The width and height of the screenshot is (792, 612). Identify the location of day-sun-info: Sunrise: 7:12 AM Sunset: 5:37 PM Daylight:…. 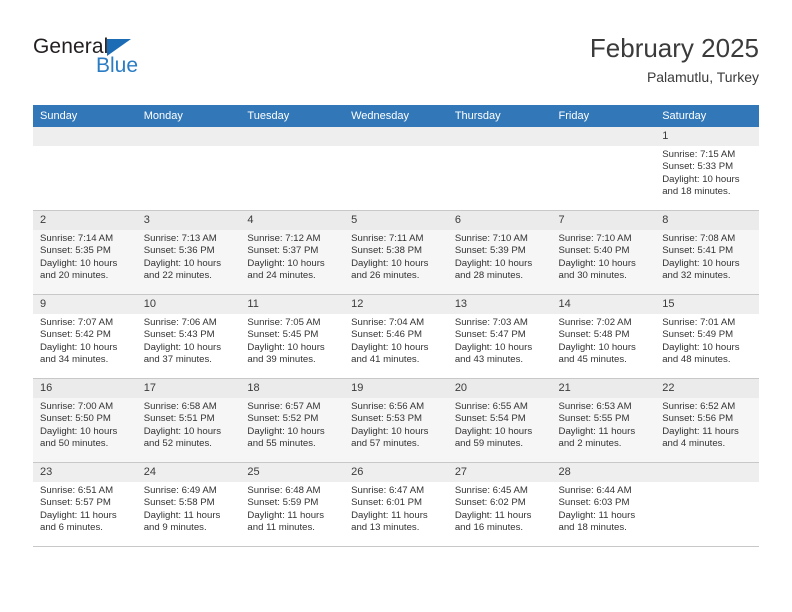
(292, 256).